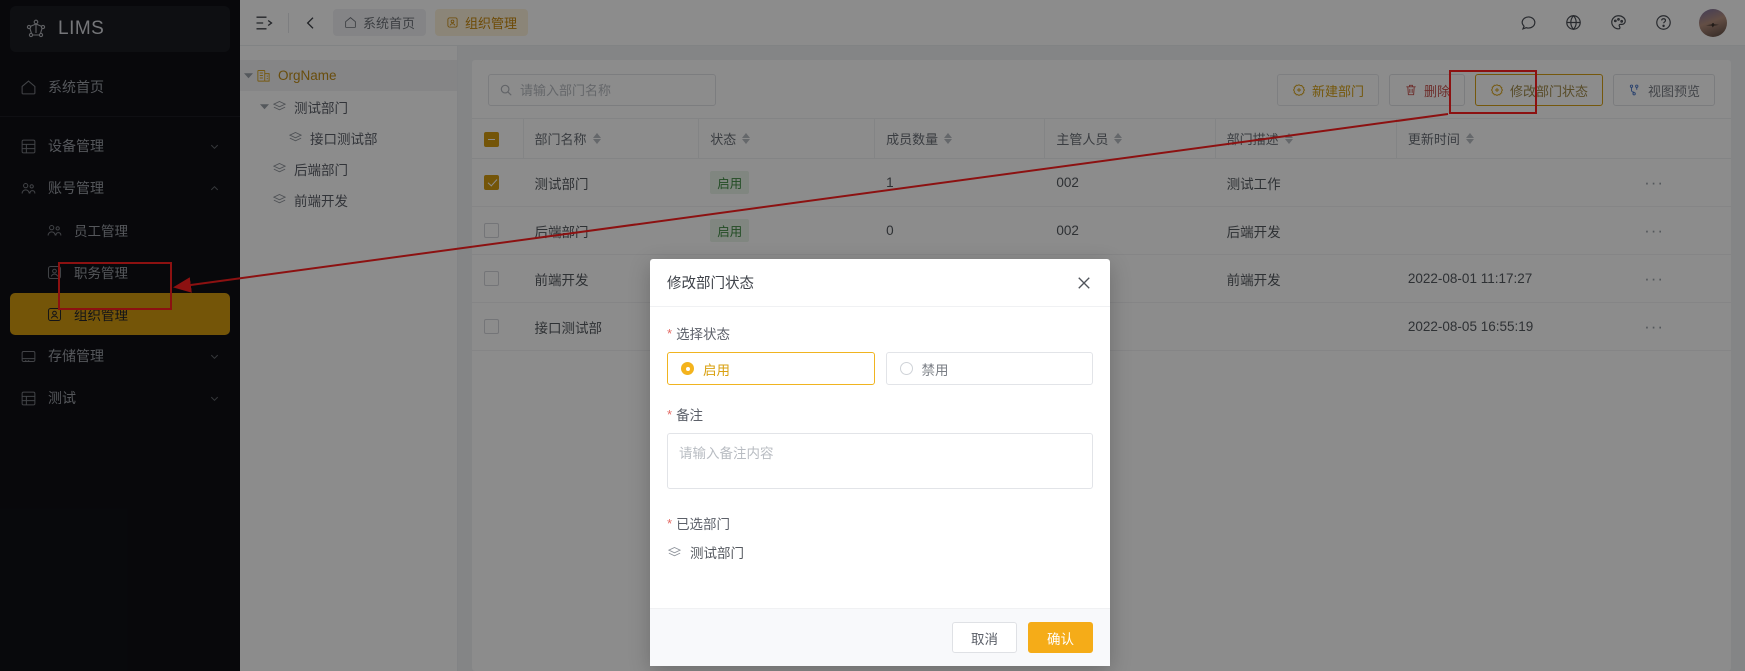 The height and width of the screenshot is (671, 1745). Describe the element at coordinates (880, 523) in the screenshot. I see `field-label-selected-dept: * 已选部门` at that location.